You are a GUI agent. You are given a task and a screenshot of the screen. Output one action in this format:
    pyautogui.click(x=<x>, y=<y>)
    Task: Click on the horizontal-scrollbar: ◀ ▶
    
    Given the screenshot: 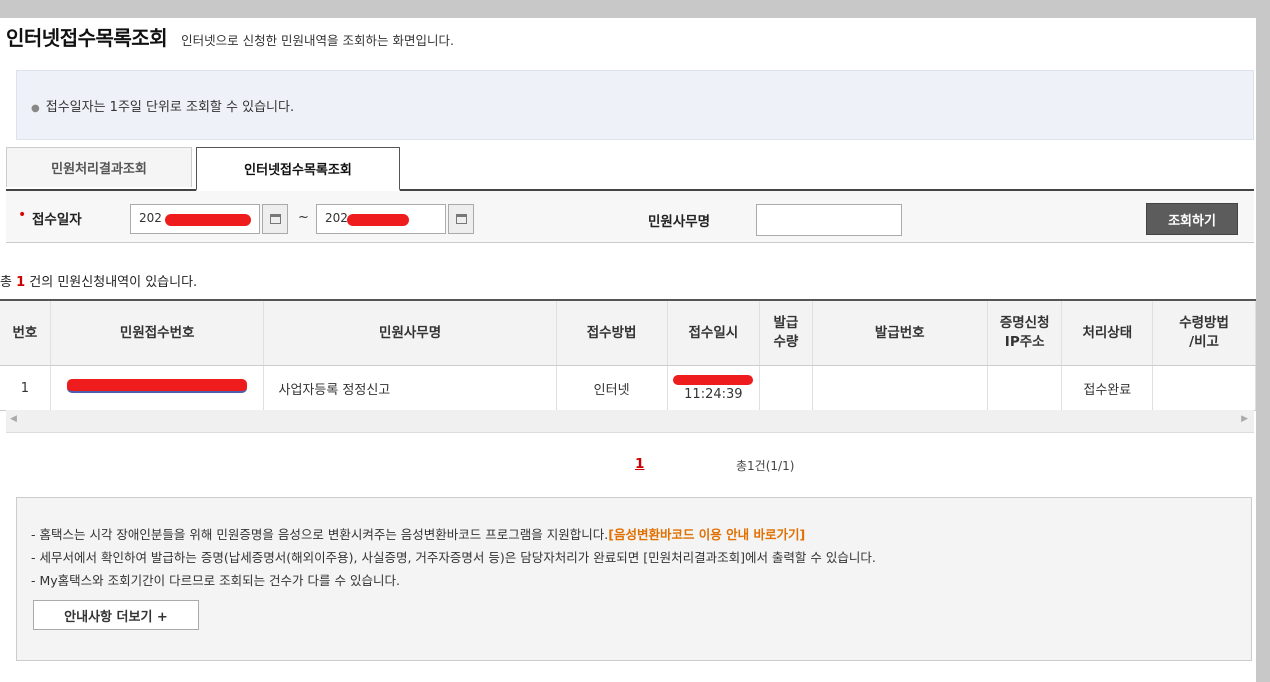 What is the action you would take?
    pyautogui.click(x=630, y=421)
    